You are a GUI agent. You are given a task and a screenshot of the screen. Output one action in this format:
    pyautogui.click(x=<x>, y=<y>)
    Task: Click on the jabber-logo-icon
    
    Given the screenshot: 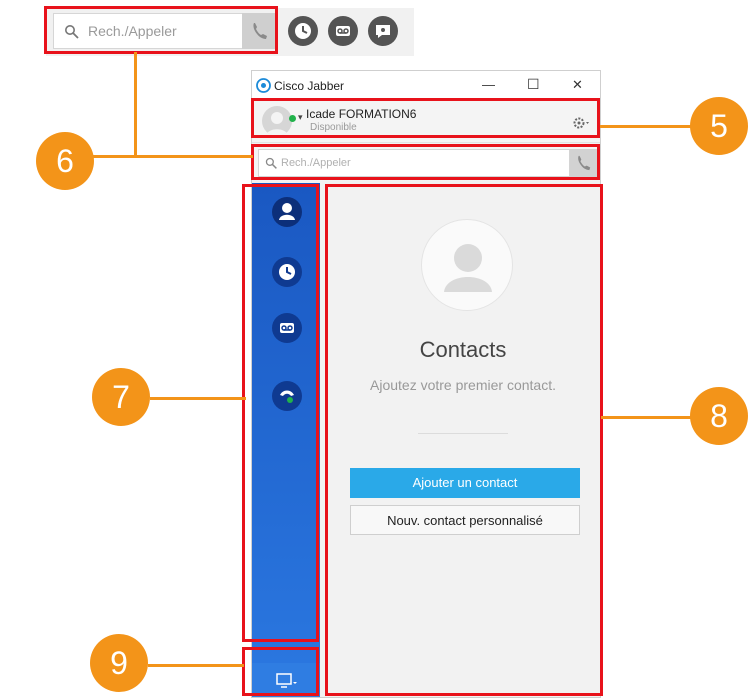 What is the action you would take?
    pyautogui.click(x=263, y=85)
    